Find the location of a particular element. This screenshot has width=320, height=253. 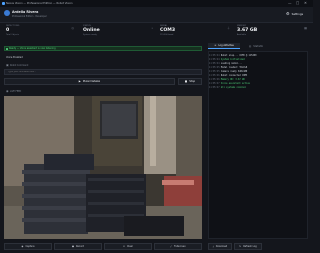

log-row: 11:05:24 System initialized is located at coordinates (227, 59).